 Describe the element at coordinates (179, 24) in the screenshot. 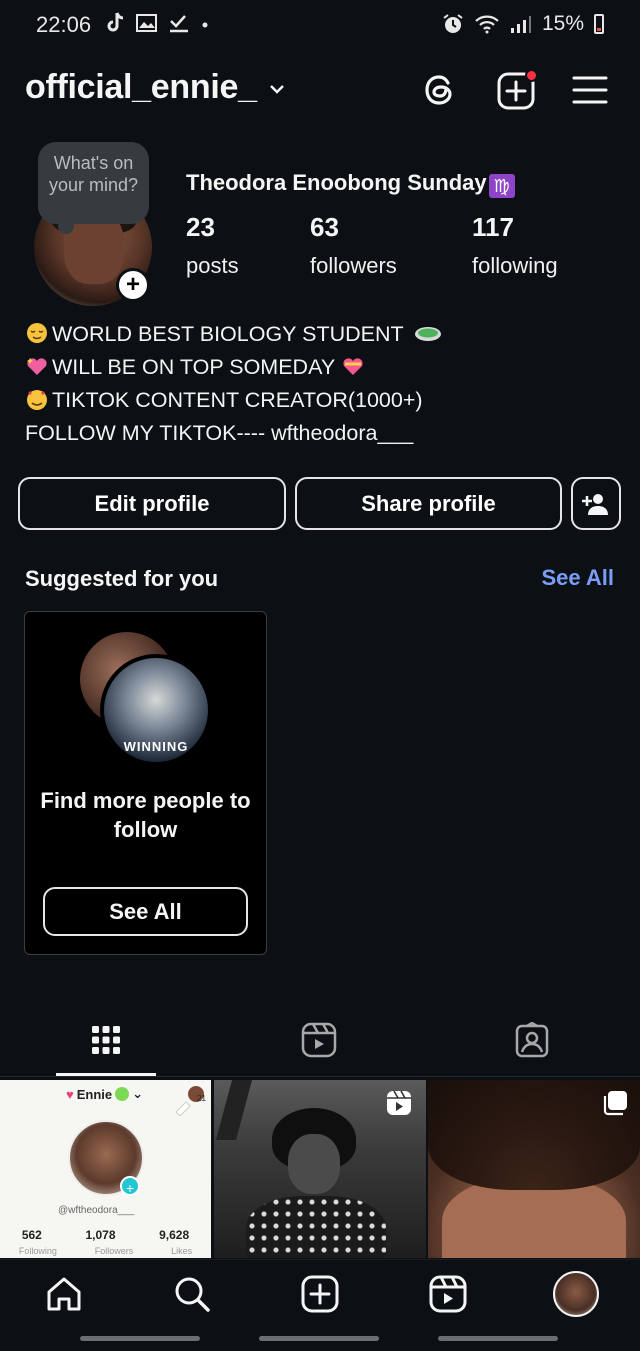

I see `check-icon` at that location.